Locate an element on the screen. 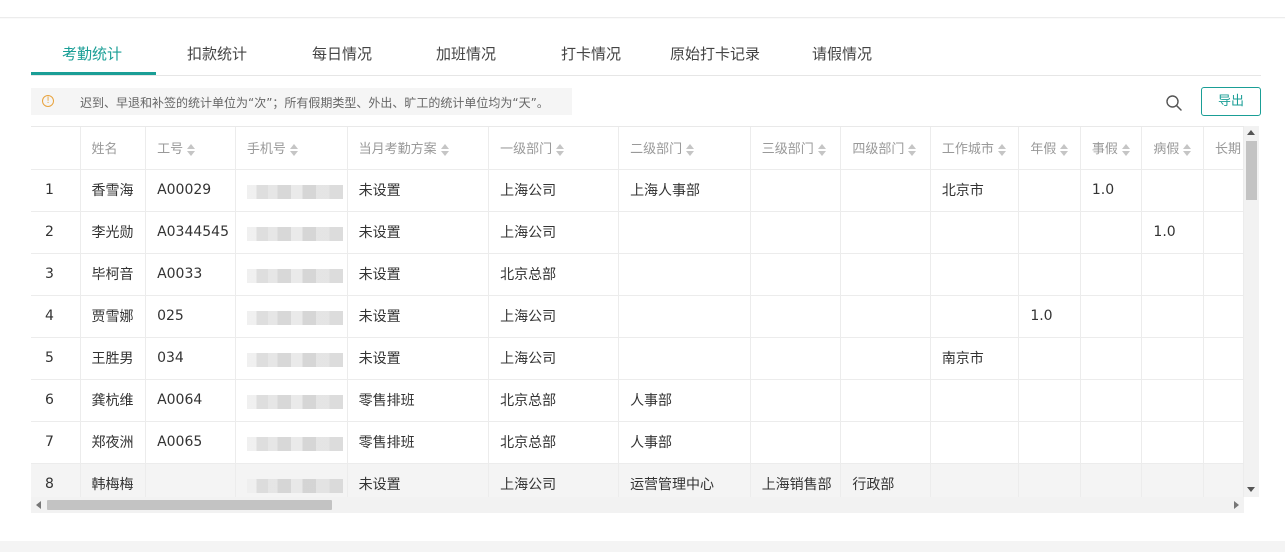 The width and height of the screenshot is (1285, 552). cell-name: 香雪海 is located at coordinates (113, 190).